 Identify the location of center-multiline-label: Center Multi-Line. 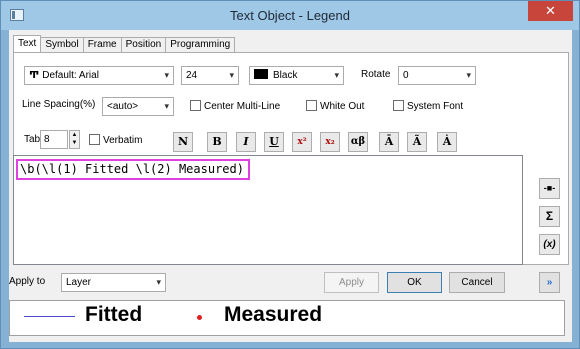
(242, 106).